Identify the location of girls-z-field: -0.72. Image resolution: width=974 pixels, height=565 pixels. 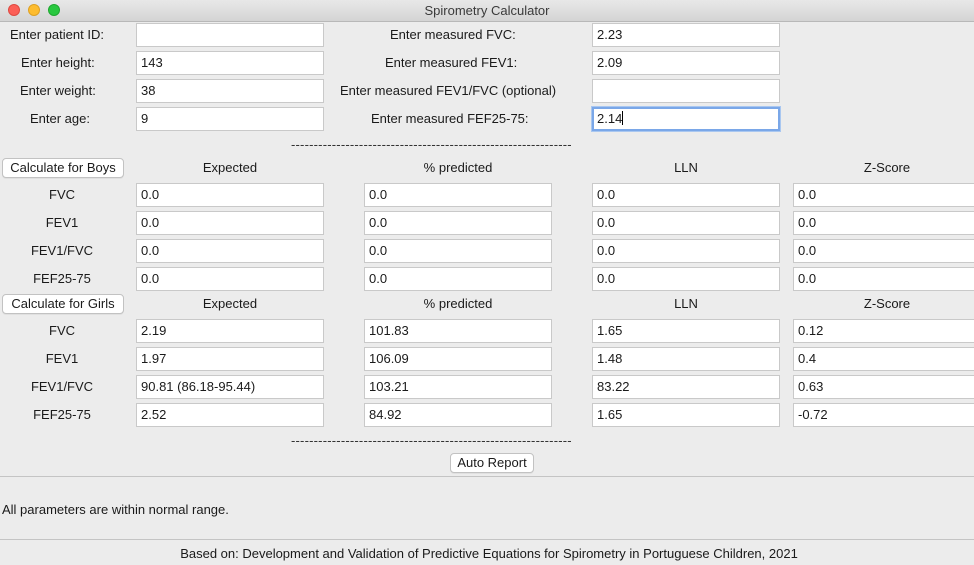
(883, 415).